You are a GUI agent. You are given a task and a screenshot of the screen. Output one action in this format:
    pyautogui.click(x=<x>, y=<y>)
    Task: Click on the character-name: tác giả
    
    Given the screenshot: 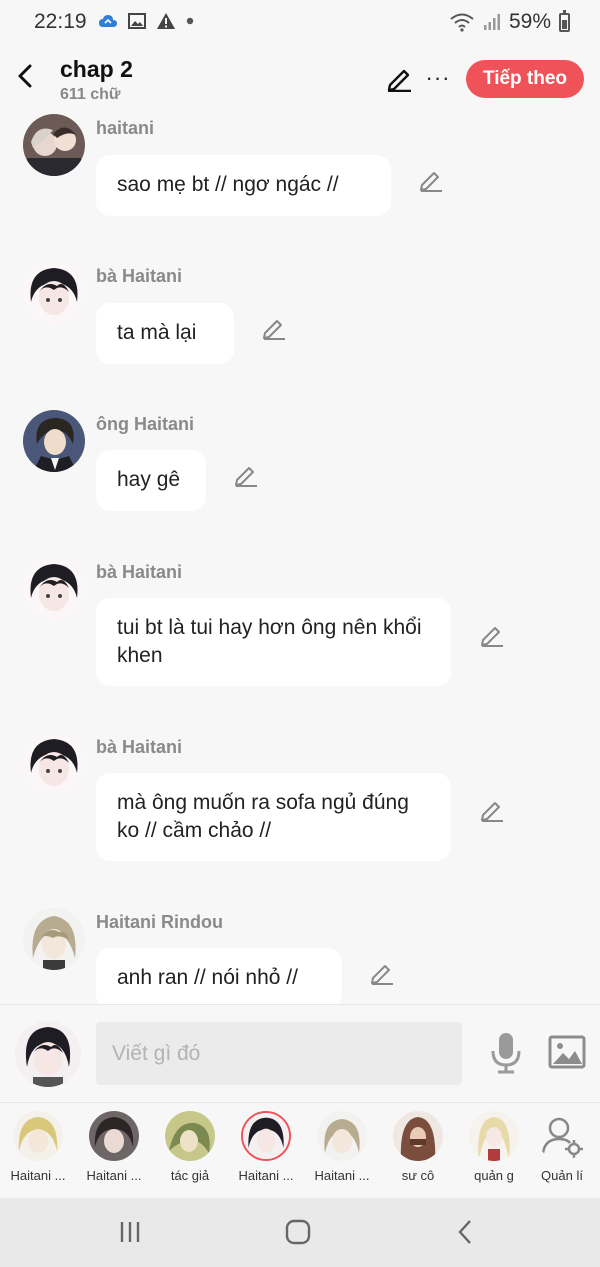 What is the action you would take?
    pyautogui.click(x=190, y=1175)
    